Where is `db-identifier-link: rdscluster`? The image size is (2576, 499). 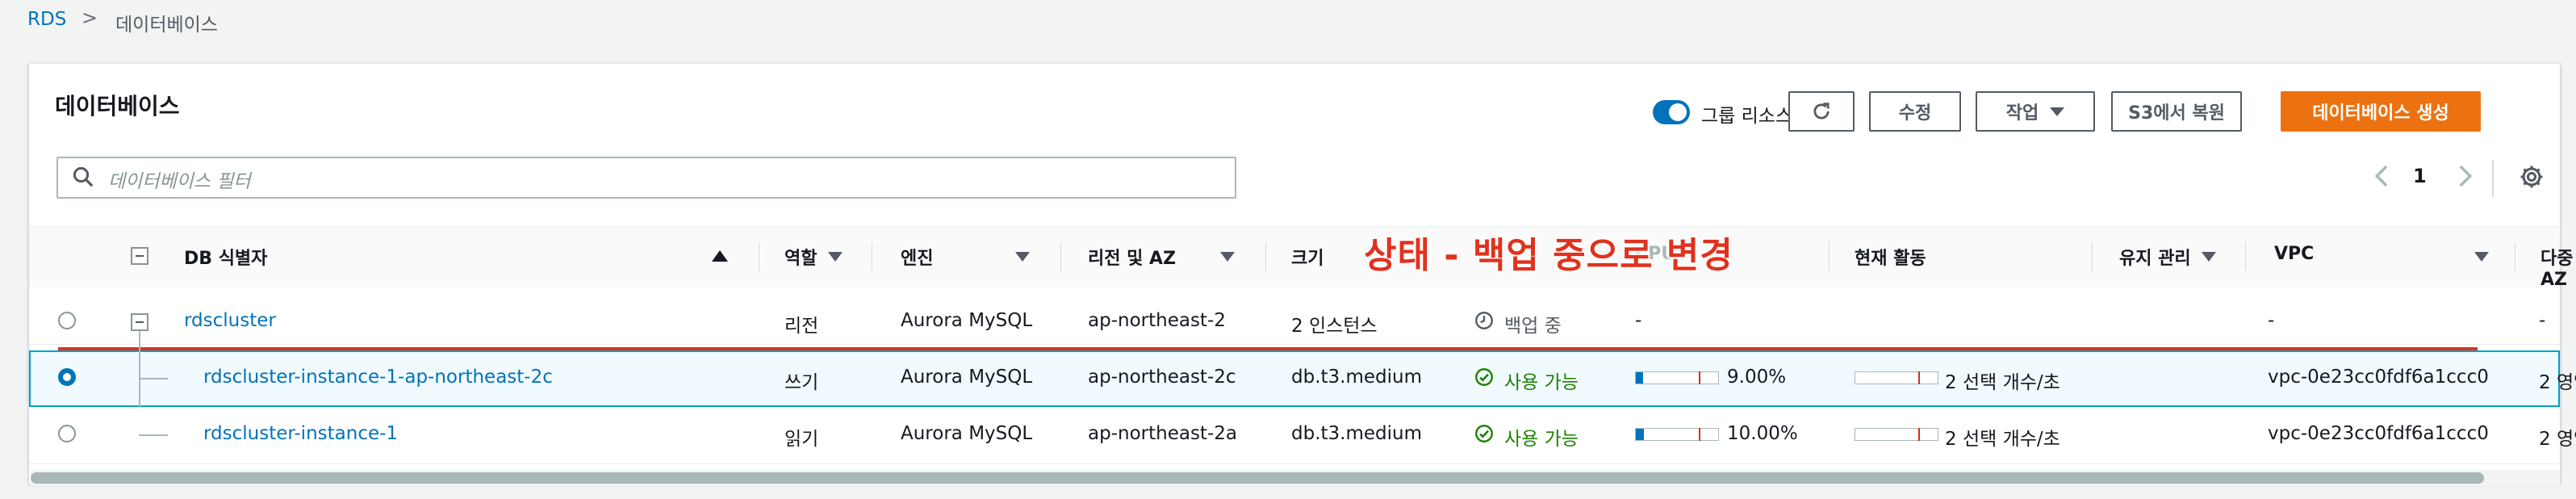 db-identifier-link: rdscluster is located at coordinates (230, 320).